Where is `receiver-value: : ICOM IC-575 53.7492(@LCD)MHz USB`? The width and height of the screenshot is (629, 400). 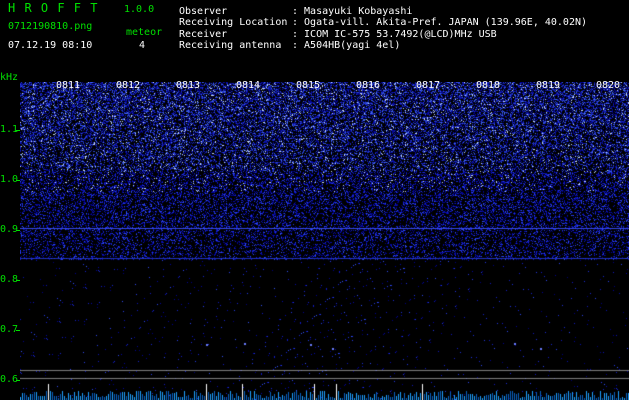 receiver-value: : ICOM IC-575 53.7492(@LCD)MHz USB is located at coordinates (394, 34).